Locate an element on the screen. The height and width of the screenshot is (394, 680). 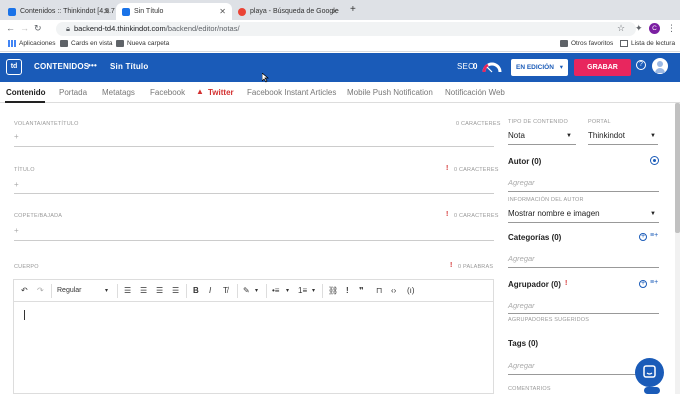
target-icon is located at coordinates (654, 160).